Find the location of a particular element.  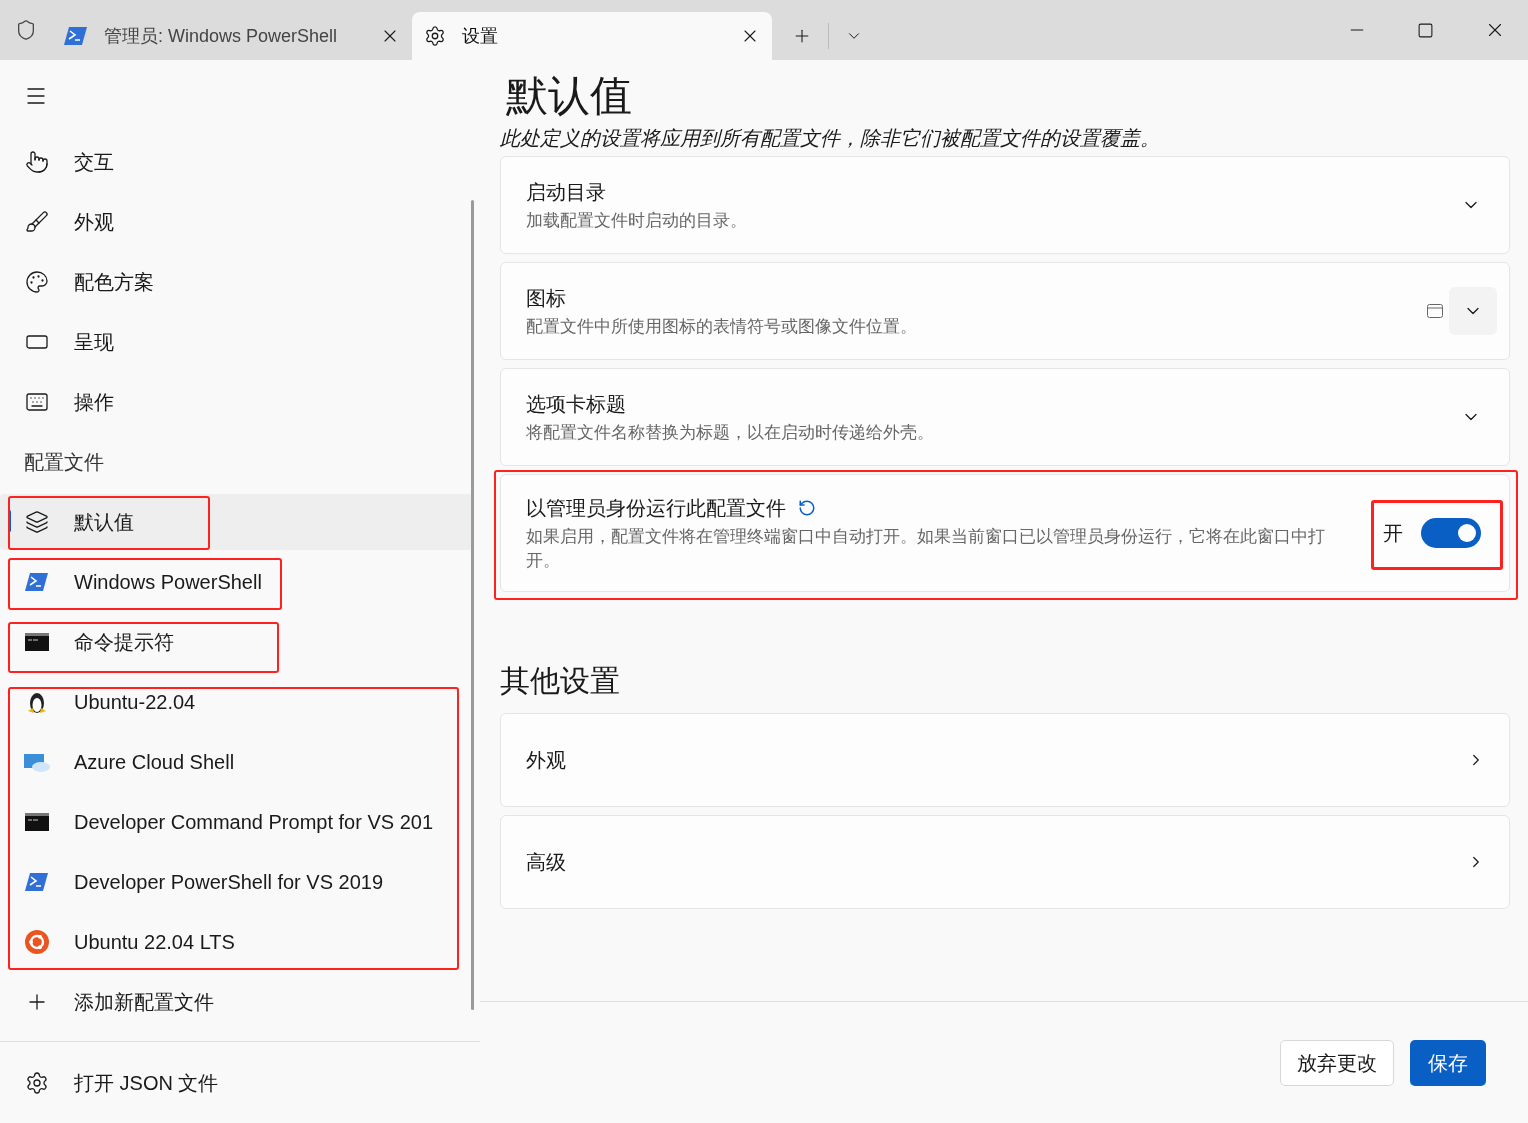

toggle-switch is located at coordinates (1451, 533).